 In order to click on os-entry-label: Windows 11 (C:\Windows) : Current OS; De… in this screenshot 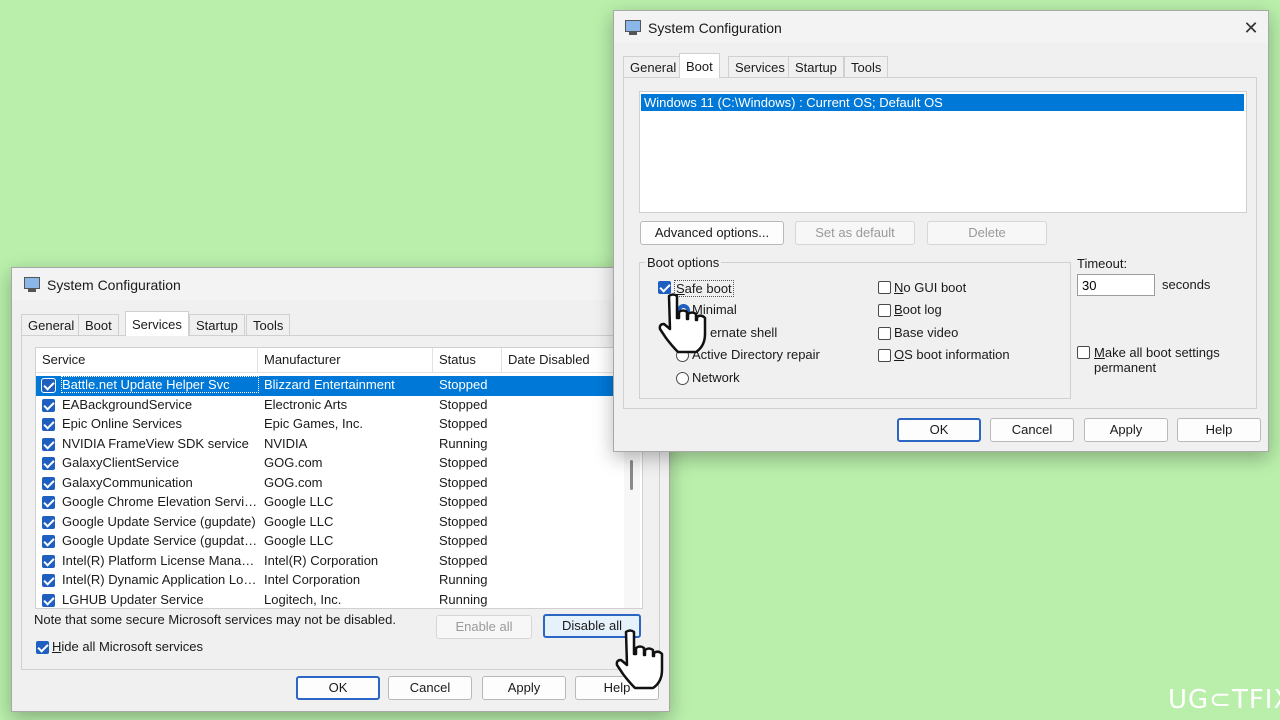, I will do `click(793, 102)`.